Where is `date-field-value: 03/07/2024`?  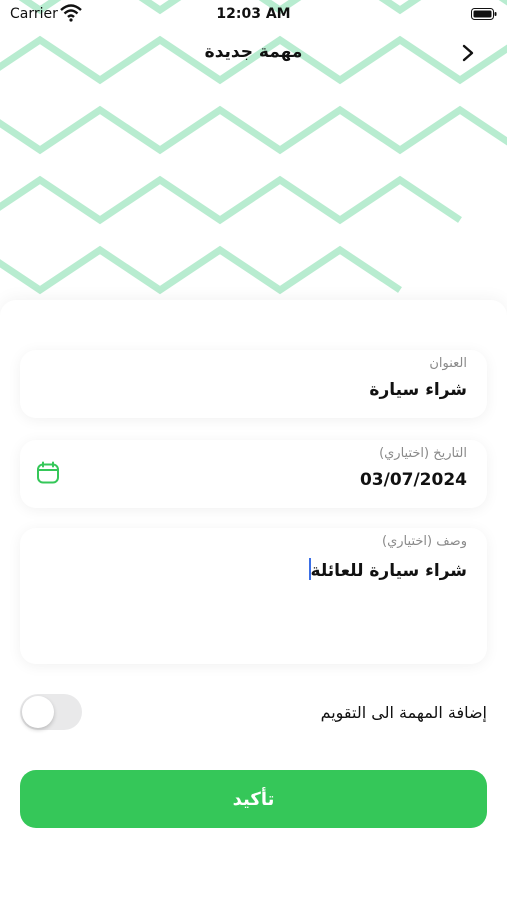
date-field-value: 03/07/2024 is located at coordinates (413, 480).